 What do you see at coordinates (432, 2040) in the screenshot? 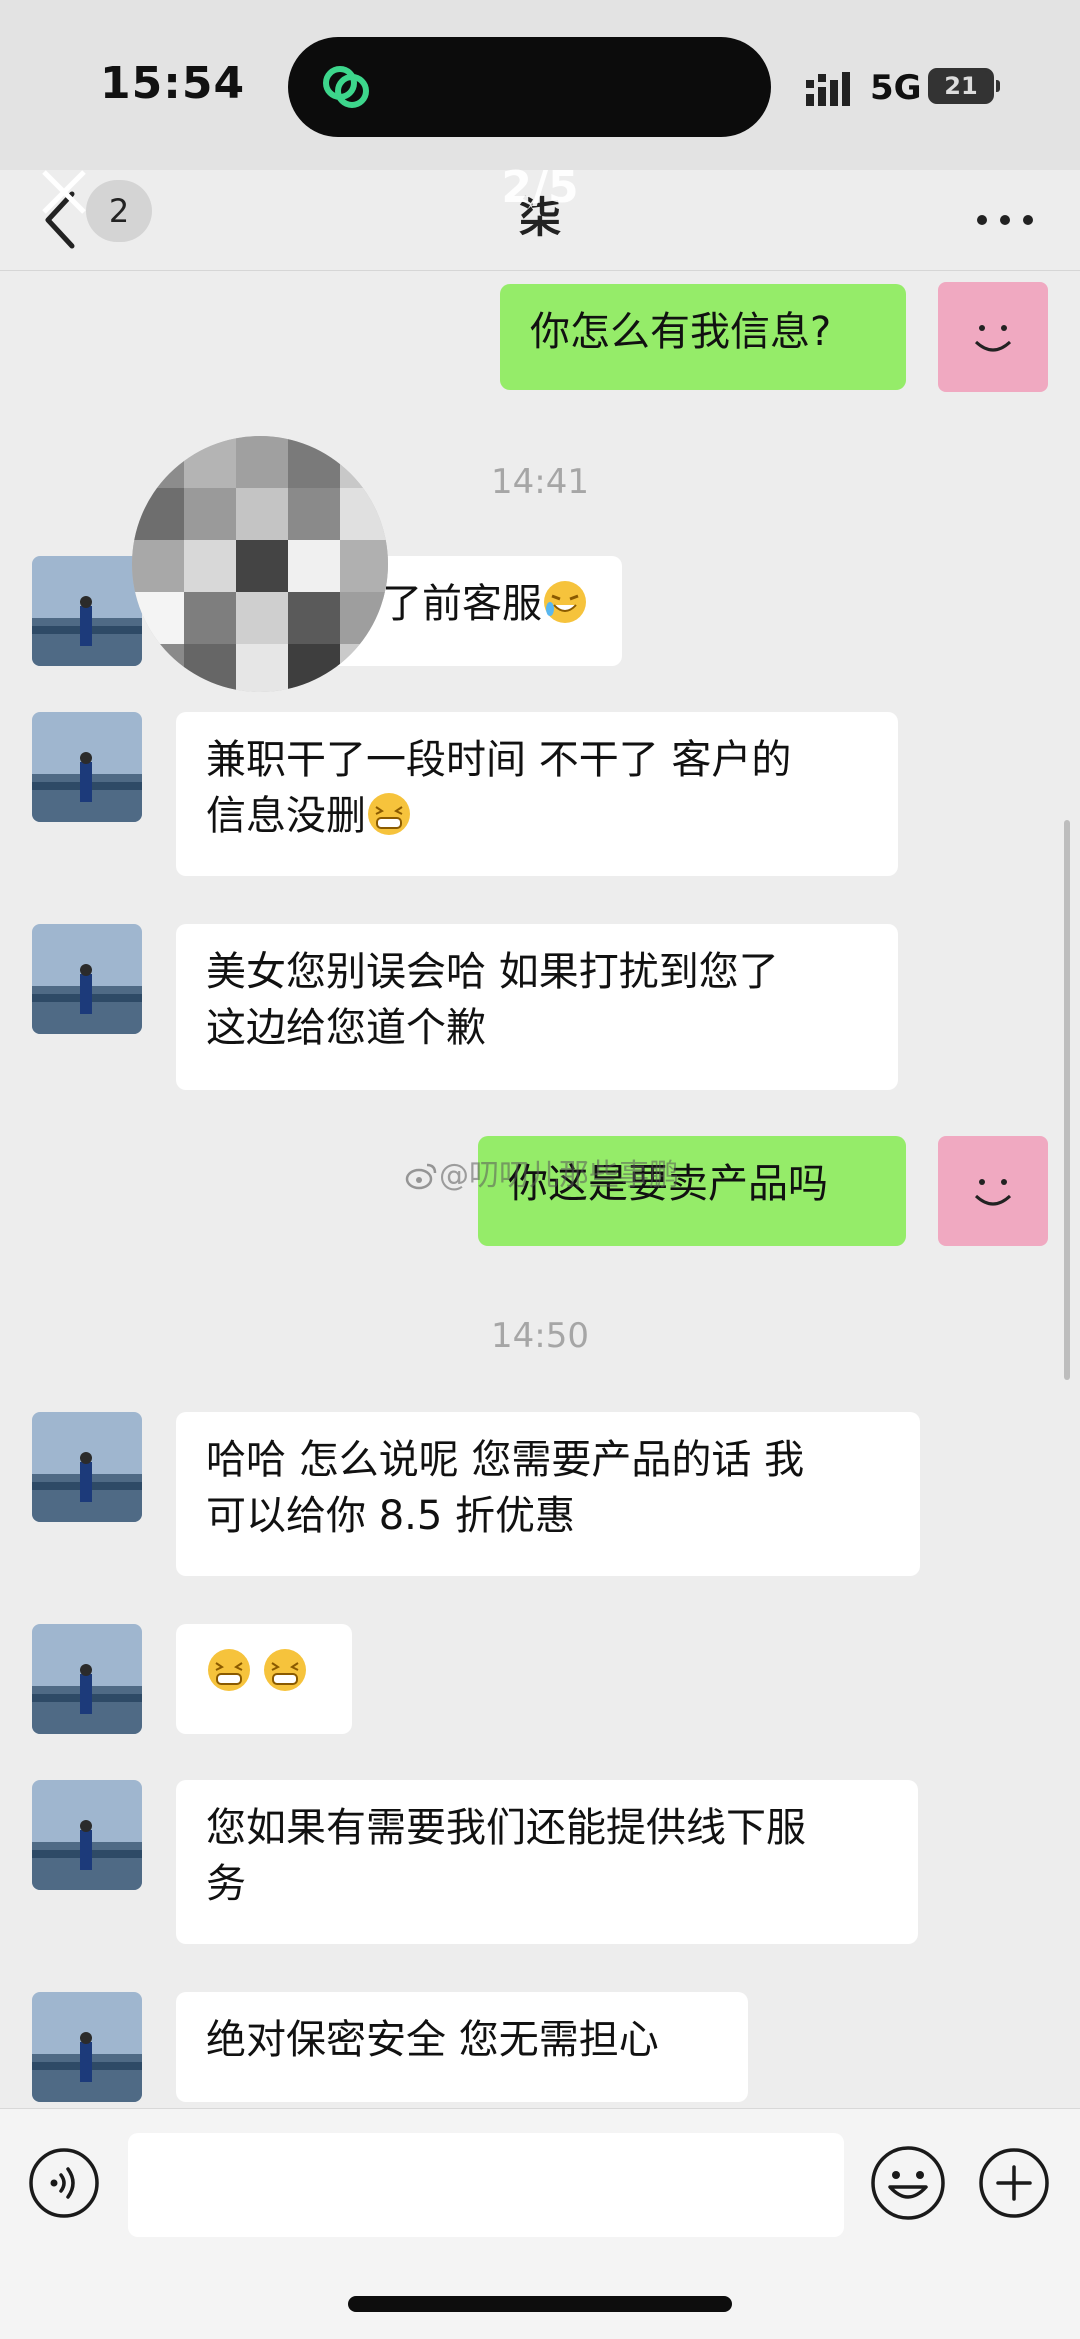
I see `message-text: 绝对保密安全 您无需担心` at bounding box center [432, 2040].